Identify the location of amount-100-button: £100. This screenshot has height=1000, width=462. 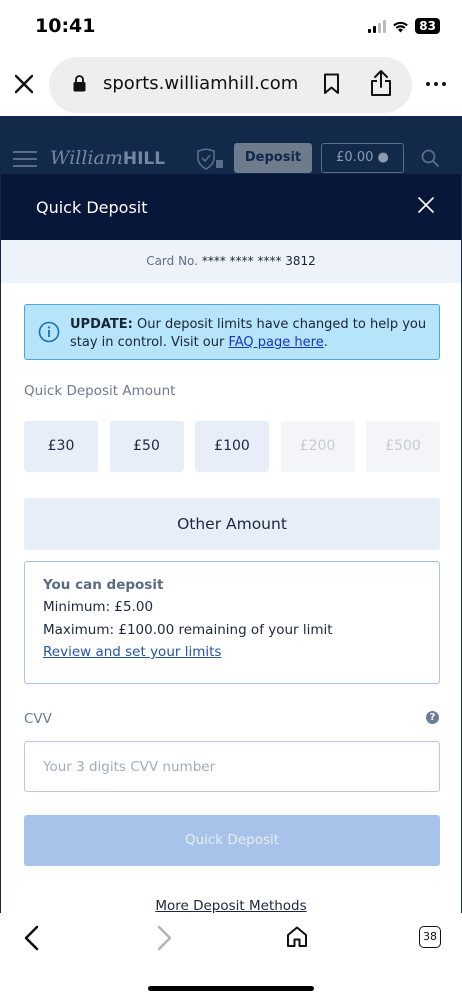
(232, 446).